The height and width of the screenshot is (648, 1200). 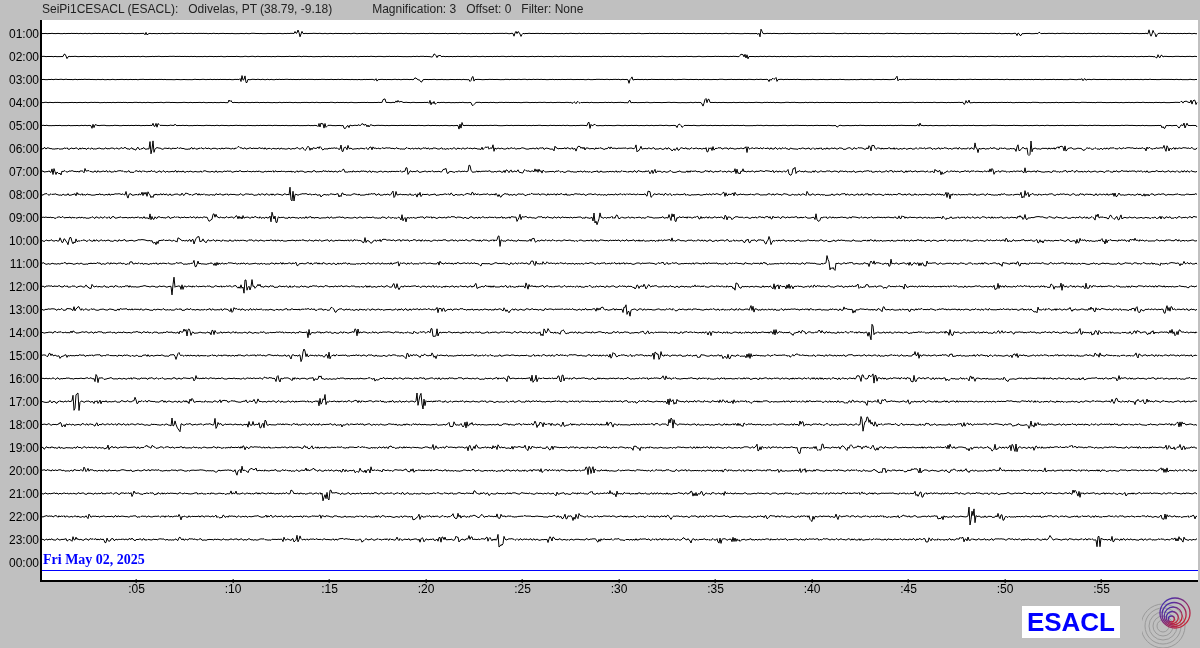 I want to click on minute-label: :25, so click(x=522, y=589).